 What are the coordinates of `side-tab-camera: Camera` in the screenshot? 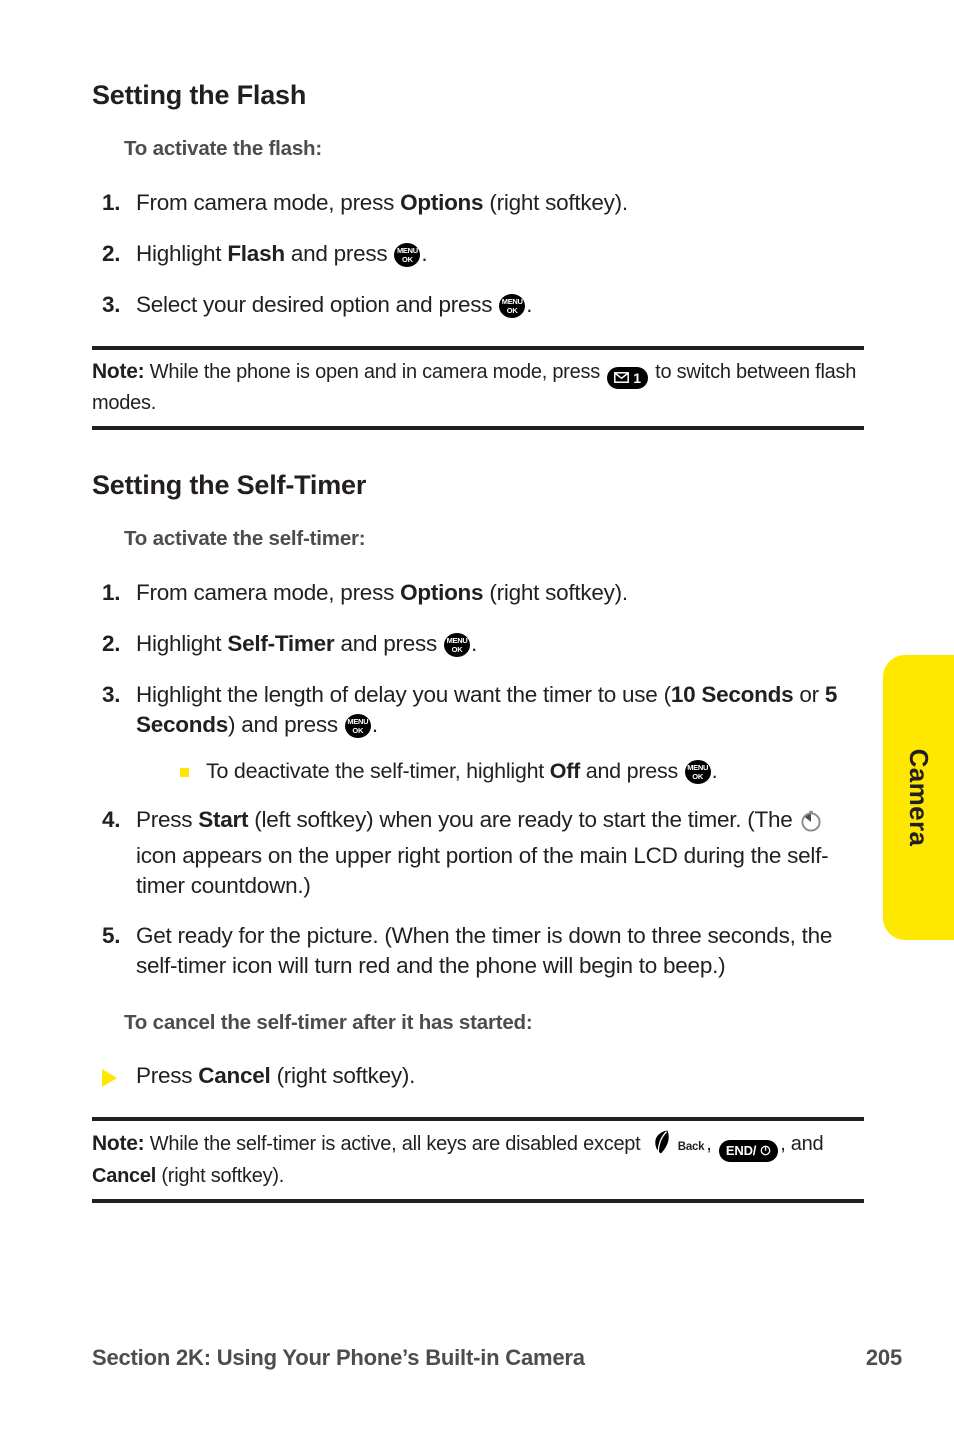 It's located at (918, 797).